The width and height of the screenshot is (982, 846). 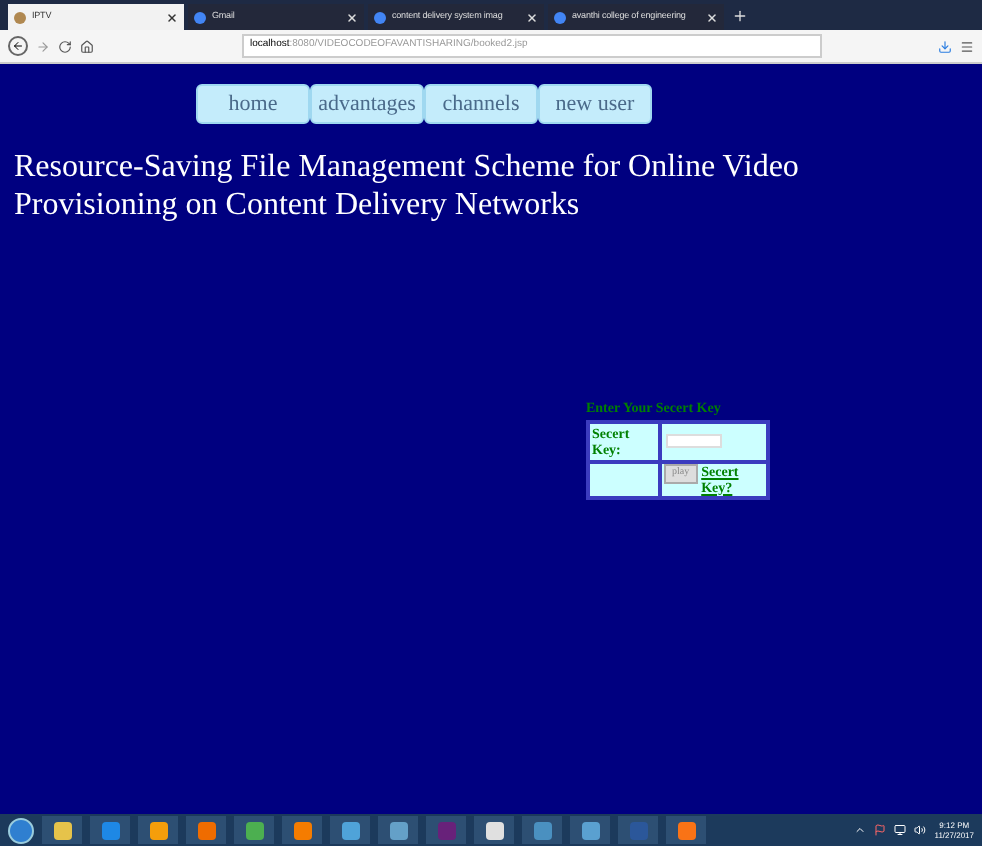 I want to click on close-icon, so click(x=172, y=17).